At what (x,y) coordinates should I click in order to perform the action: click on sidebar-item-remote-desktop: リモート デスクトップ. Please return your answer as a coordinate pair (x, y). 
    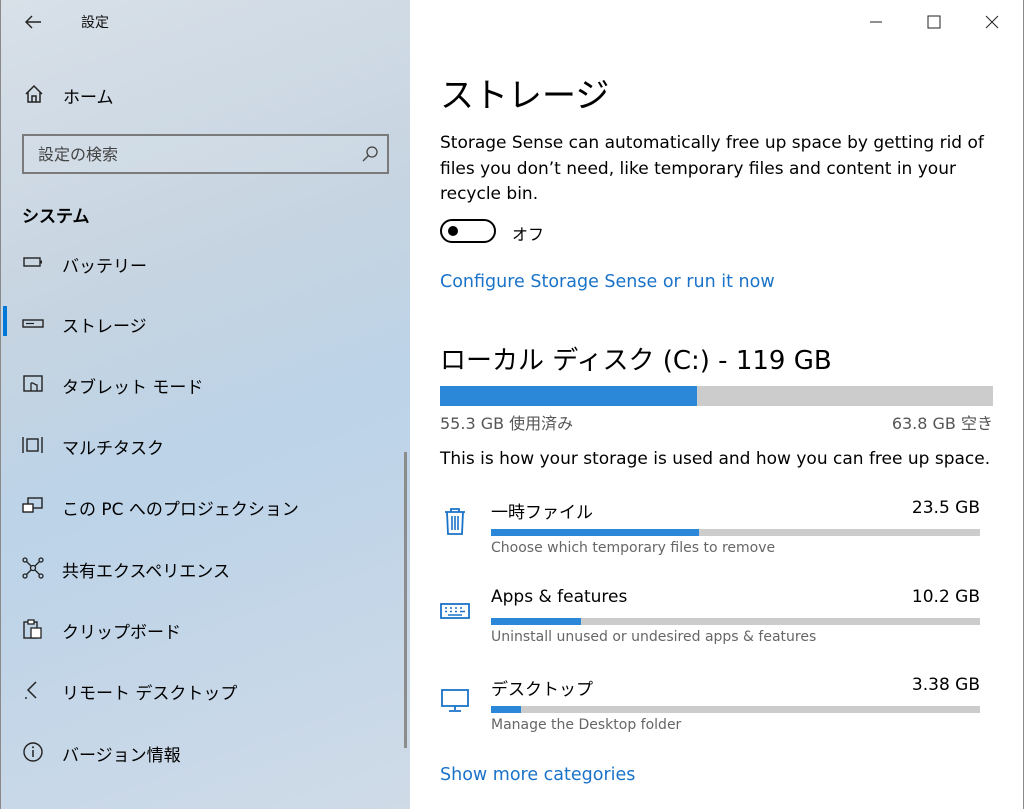
    Looking at the image, I should click on (203, 689).